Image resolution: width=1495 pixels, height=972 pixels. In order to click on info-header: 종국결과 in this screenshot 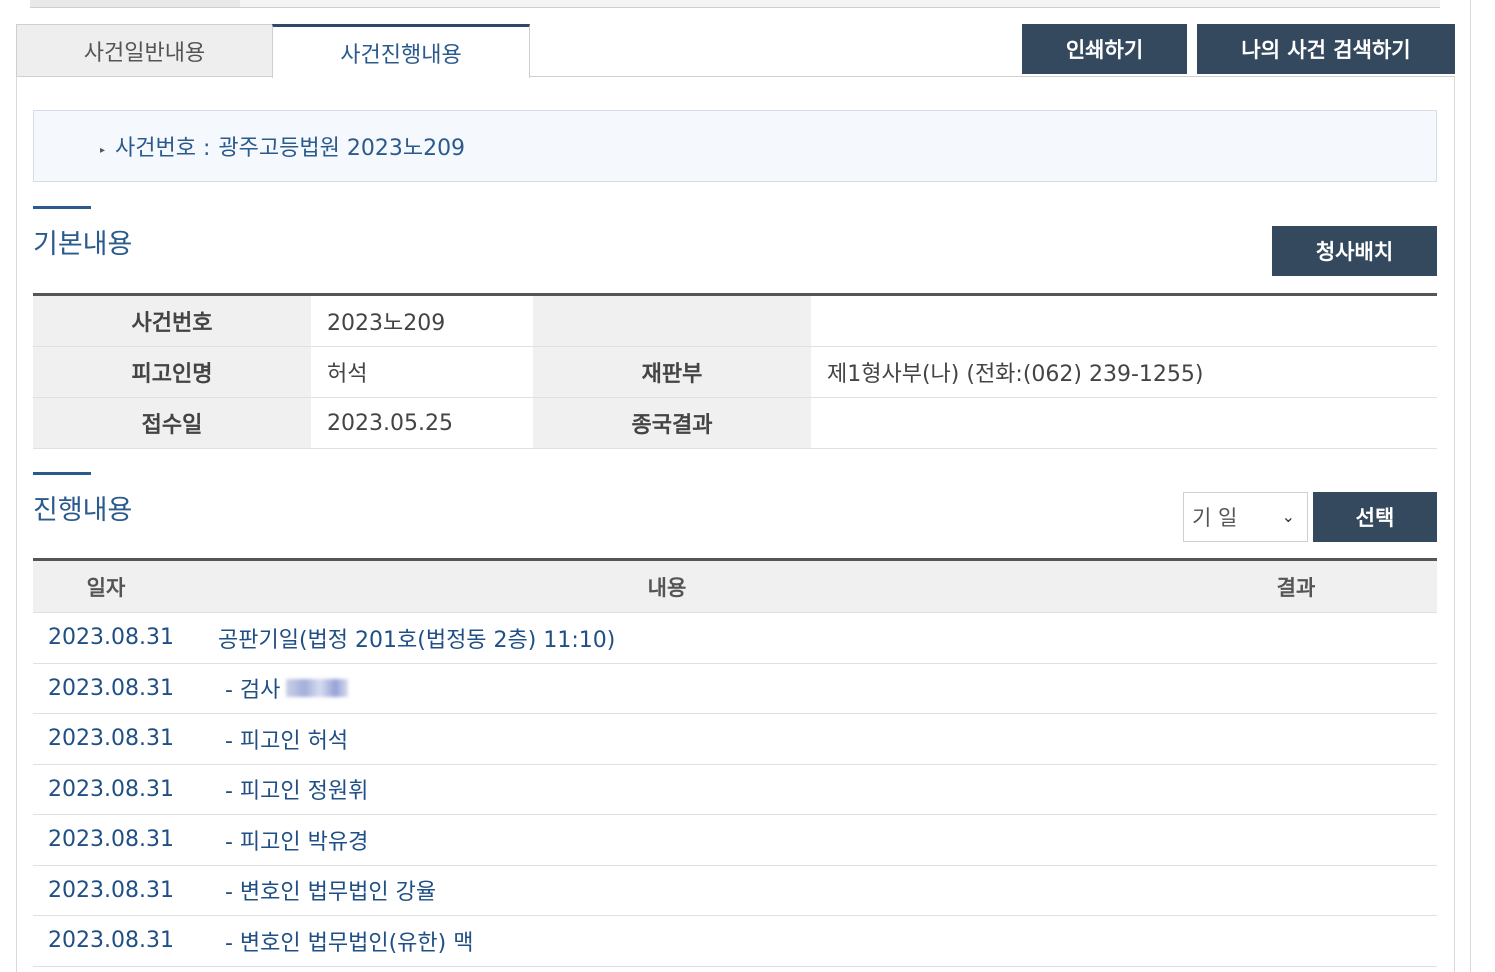, I will do `click(672, 423)`.